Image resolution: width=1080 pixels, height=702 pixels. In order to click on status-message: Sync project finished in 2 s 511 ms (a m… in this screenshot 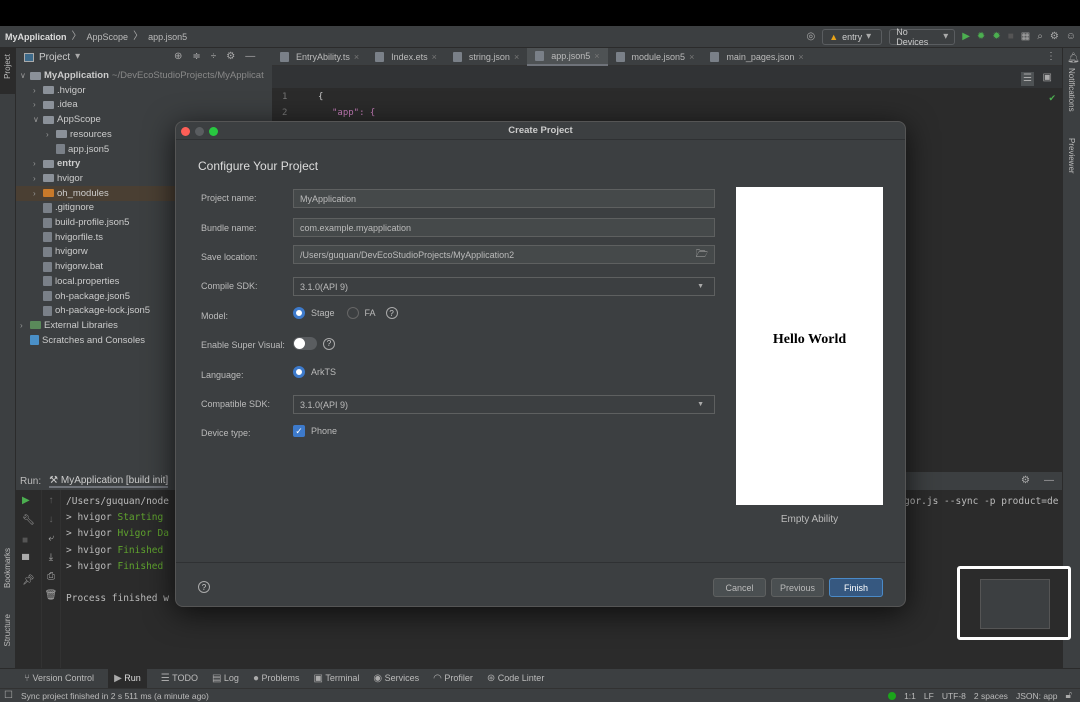, I will do `click(115, 696)`.